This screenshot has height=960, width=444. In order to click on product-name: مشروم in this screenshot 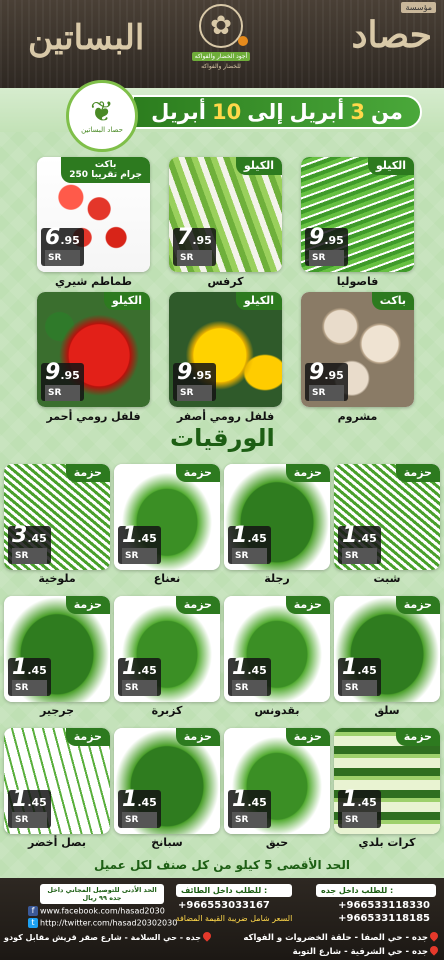, I will do `click(357, 416)`.